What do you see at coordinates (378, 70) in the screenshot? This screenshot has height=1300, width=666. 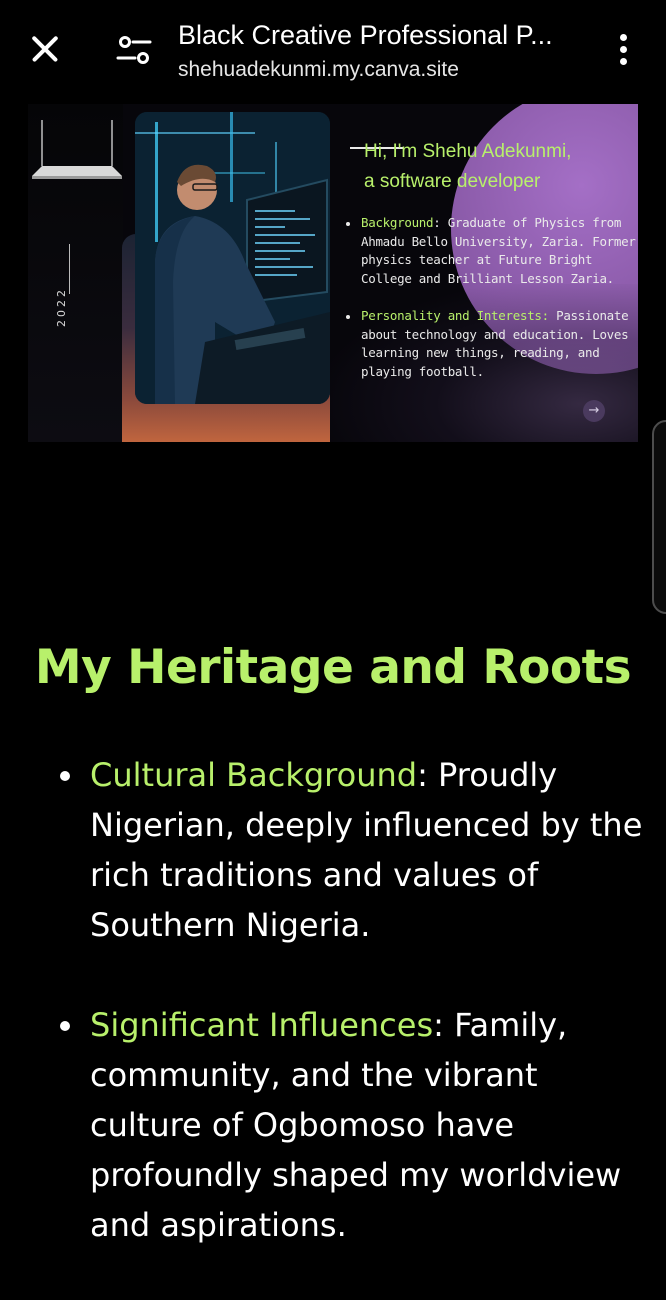 I see `page-url: shehuadekunmi.my.canva.site` at bounding box center [378, 70].